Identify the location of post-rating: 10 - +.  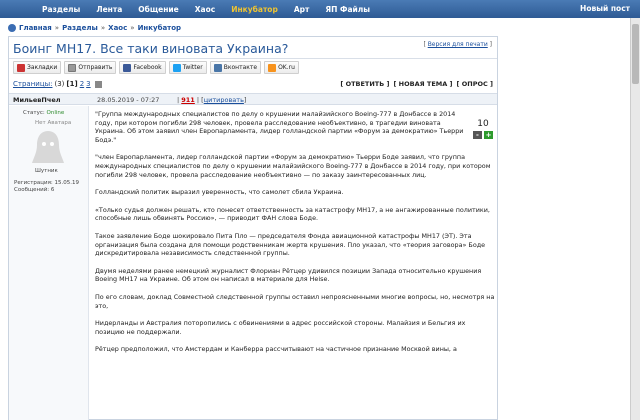
(483, 129).